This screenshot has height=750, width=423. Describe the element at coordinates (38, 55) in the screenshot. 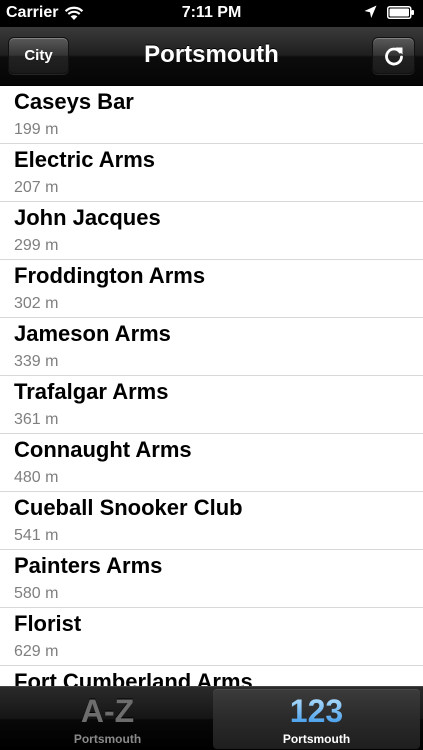

I see `city-button: City` at that location.